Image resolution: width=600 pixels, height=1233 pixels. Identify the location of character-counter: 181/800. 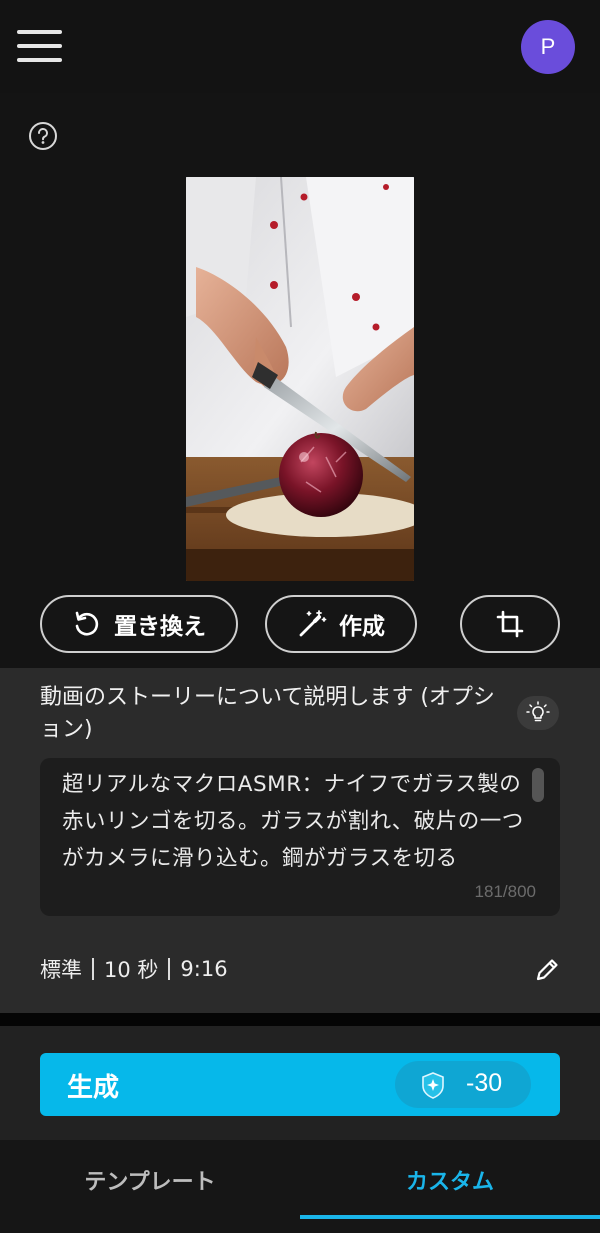
(505, 891).